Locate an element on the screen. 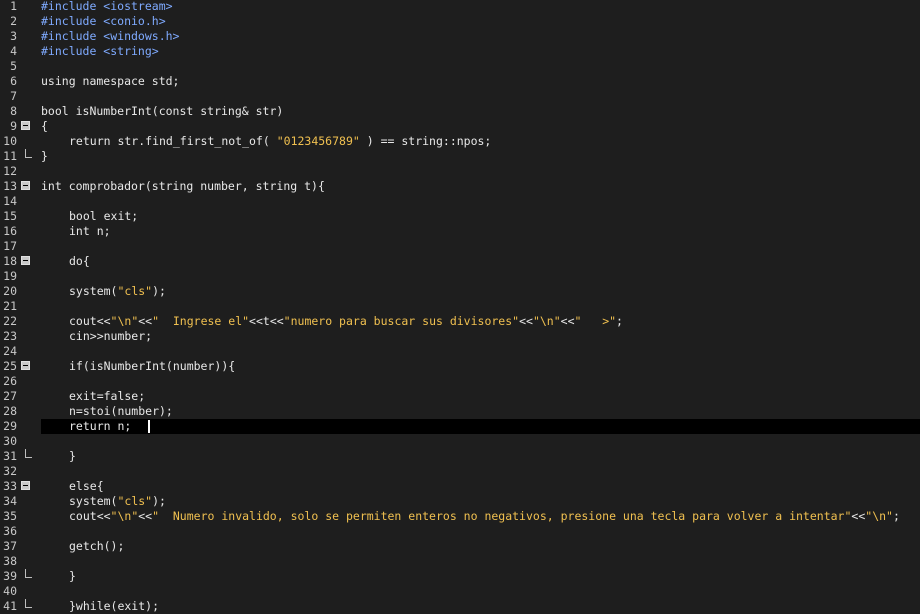  code-line: 27 exit=false; is located at coordinates (460, 396).